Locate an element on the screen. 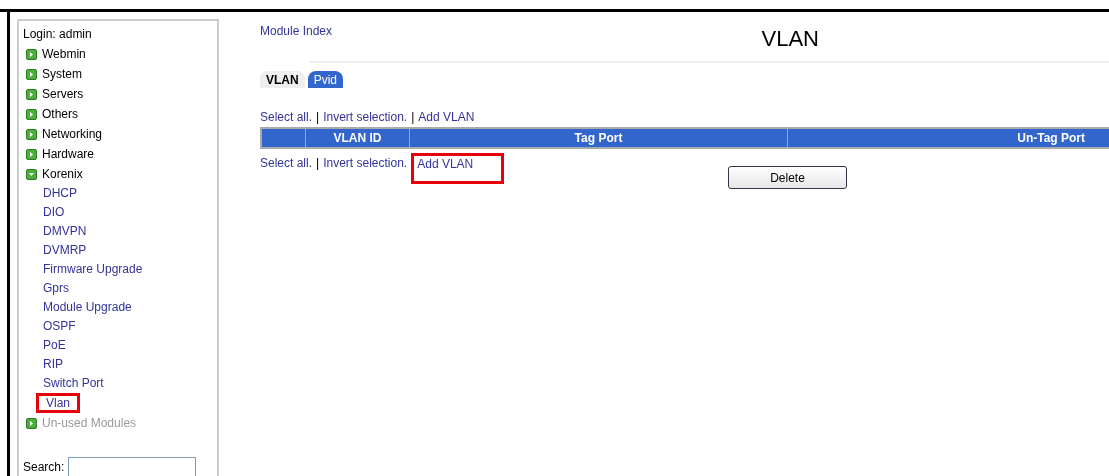  module-link: RIP is located at coordinates (53, 364).